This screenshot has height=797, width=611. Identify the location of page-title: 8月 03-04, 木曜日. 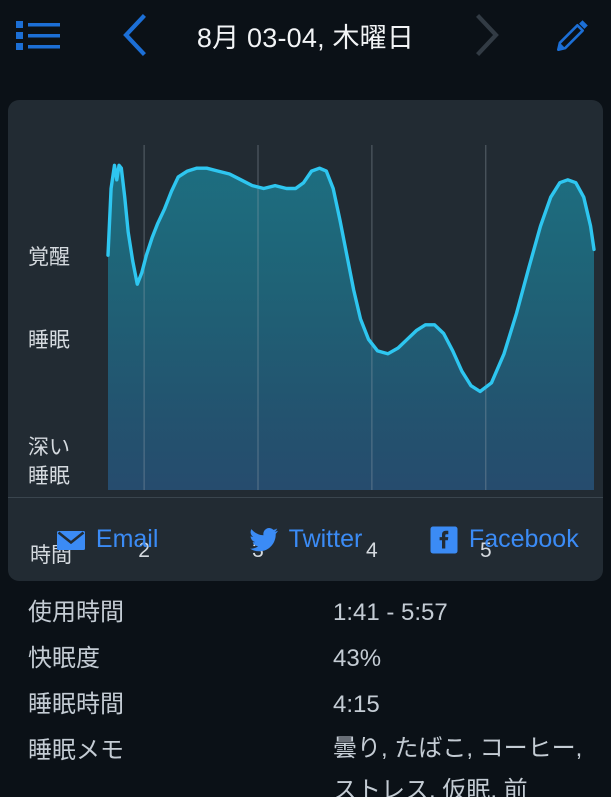
(305, 35).